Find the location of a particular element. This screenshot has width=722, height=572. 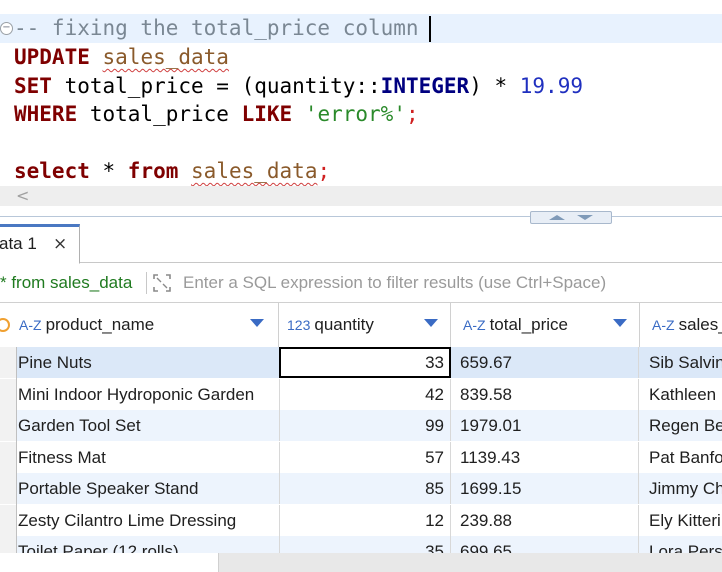

column-name: total_price is located at coordinates (528, 324).